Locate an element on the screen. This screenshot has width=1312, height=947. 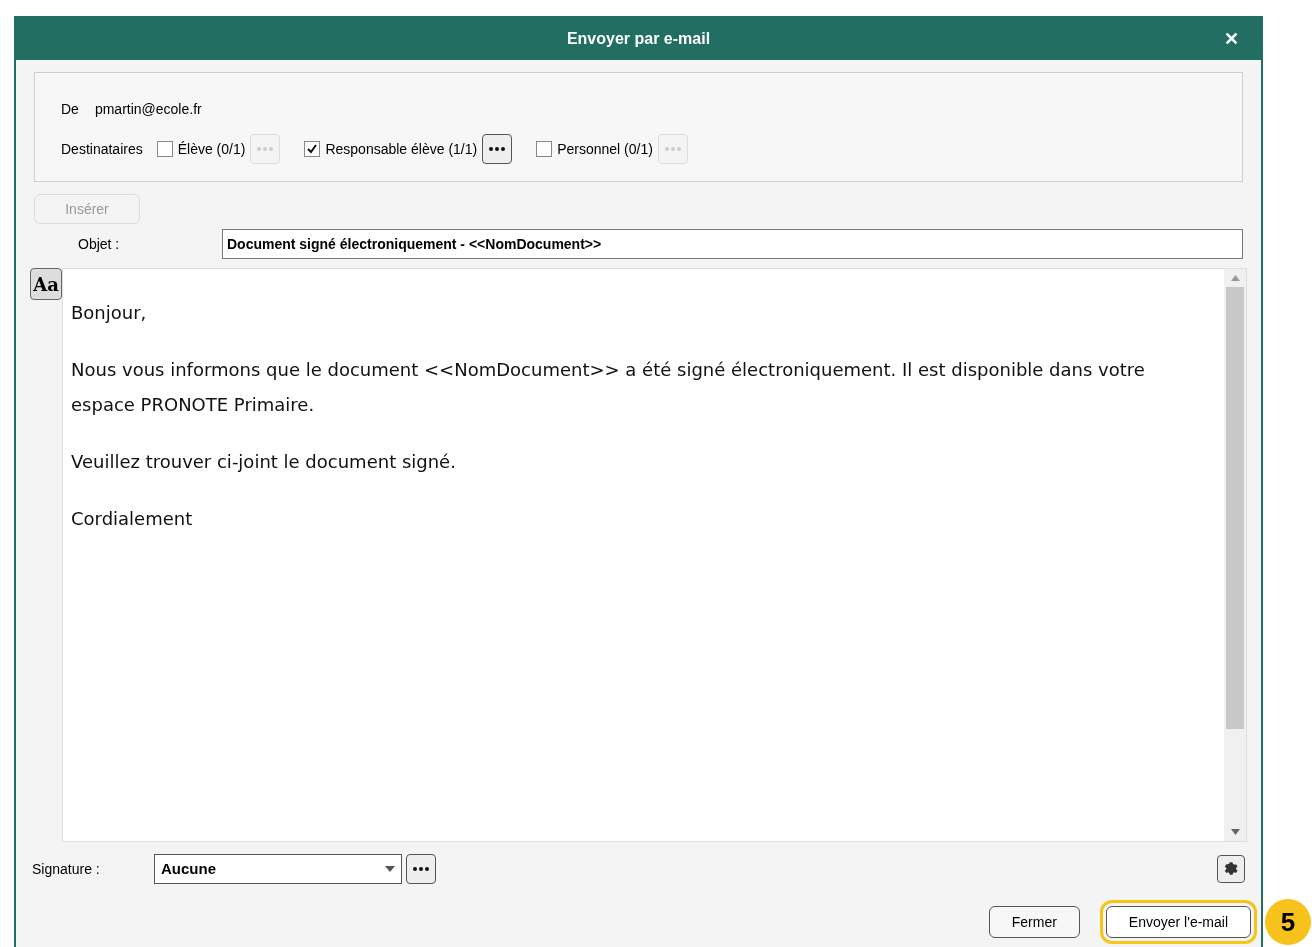
scroll-up-icon is located at coordinates (1235, 278).